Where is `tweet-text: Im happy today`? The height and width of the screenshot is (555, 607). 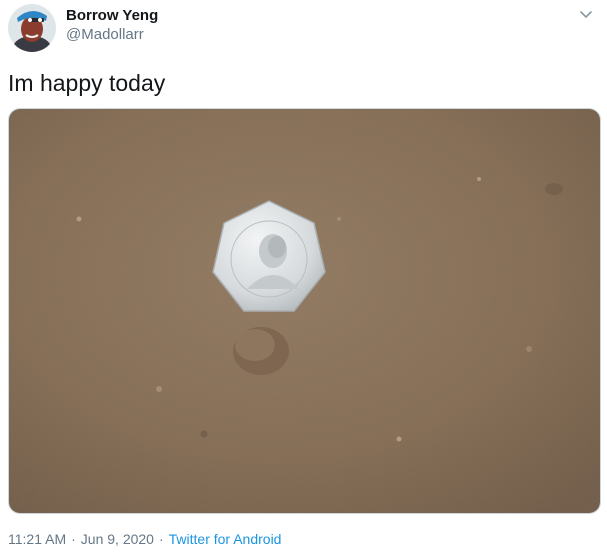
tweet-text: Im happy today is located at coordinates (87, 83).